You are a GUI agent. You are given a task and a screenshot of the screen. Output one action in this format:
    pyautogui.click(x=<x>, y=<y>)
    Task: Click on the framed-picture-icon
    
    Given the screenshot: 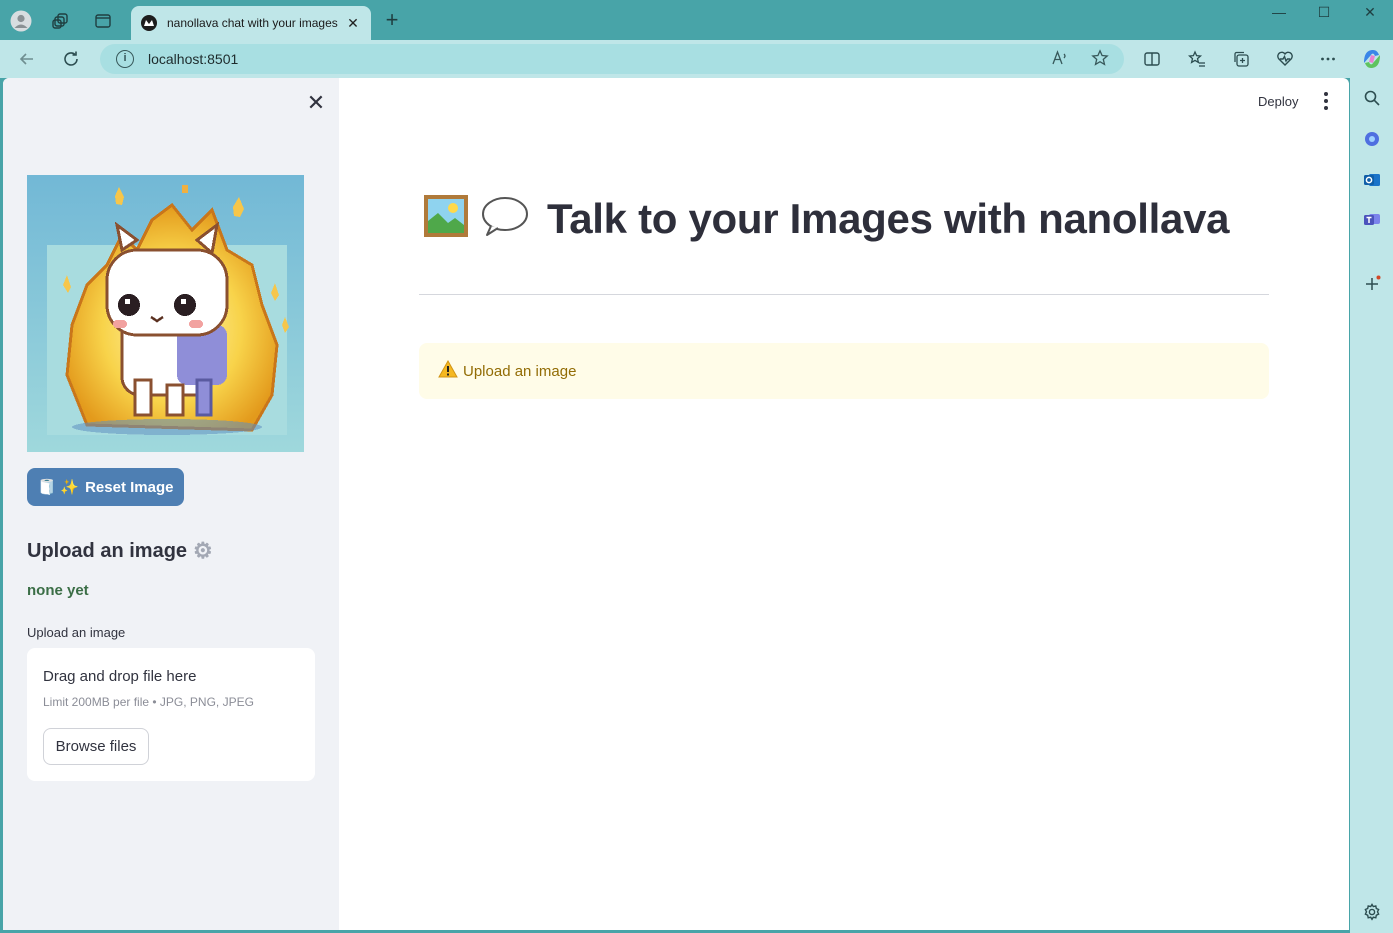 What is the action you would take?
    pyautogui.click(x=446, y=218)
    